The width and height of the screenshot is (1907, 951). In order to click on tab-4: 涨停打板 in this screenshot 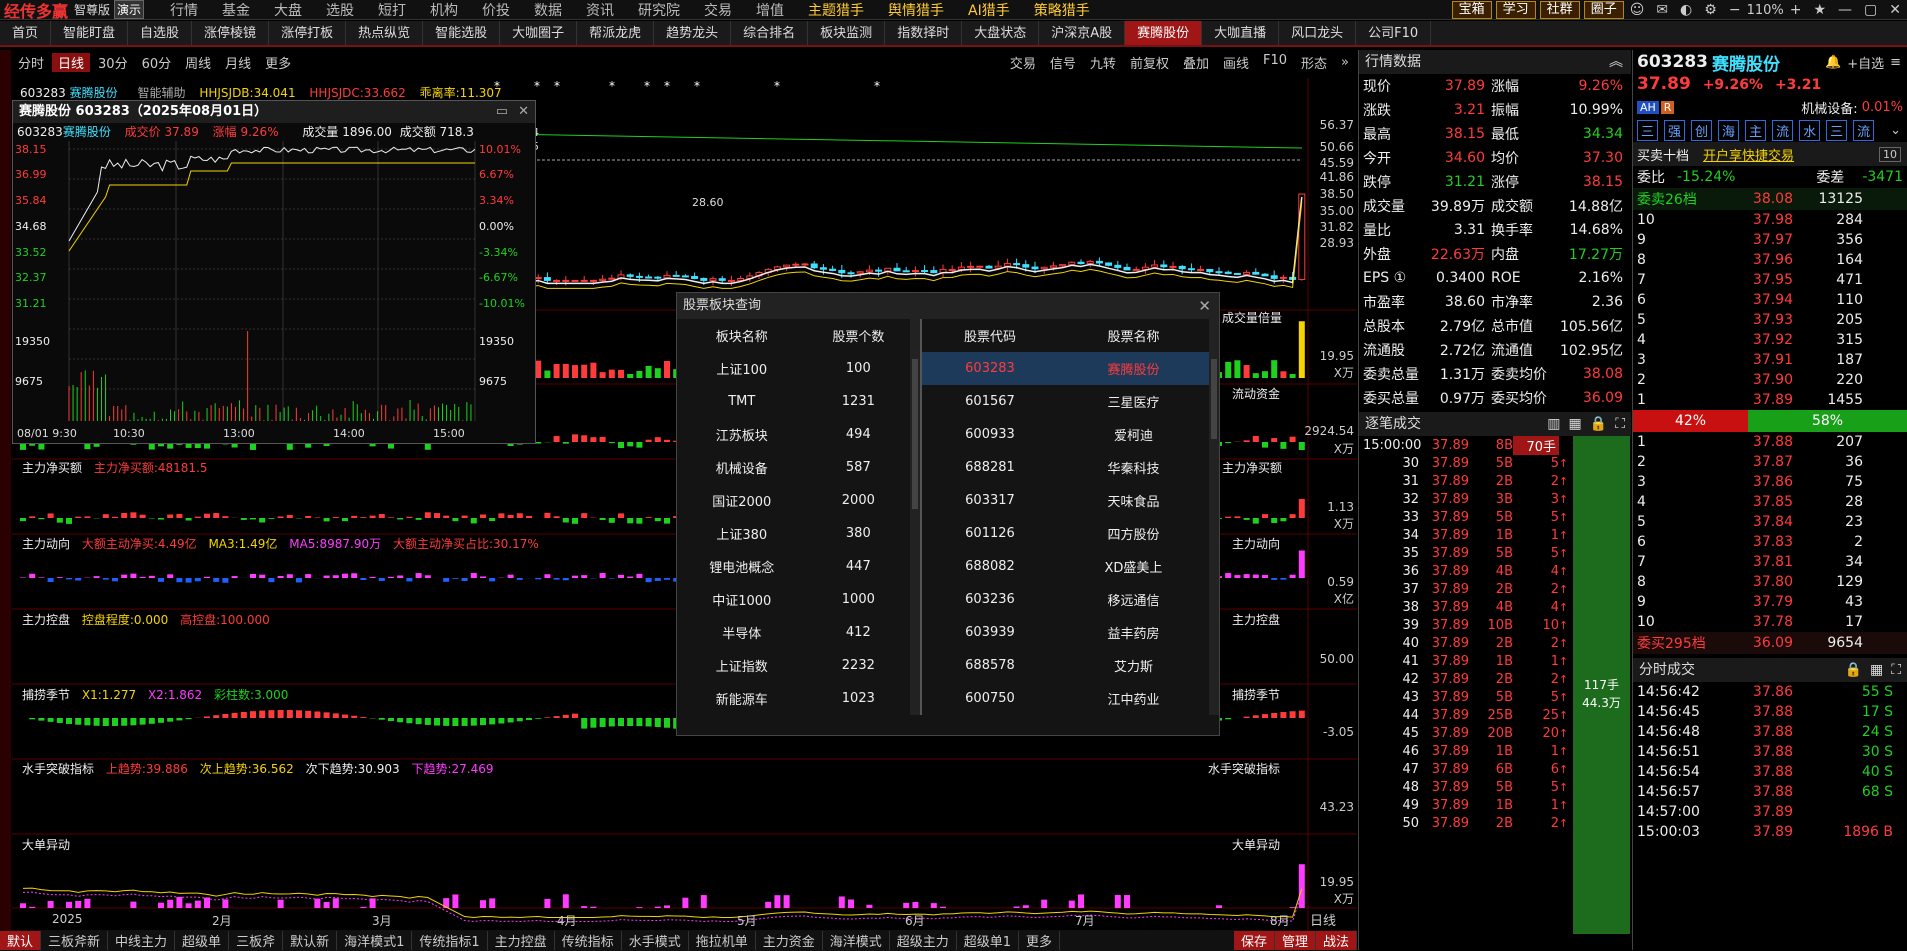, I will do `click(308, 33)`.